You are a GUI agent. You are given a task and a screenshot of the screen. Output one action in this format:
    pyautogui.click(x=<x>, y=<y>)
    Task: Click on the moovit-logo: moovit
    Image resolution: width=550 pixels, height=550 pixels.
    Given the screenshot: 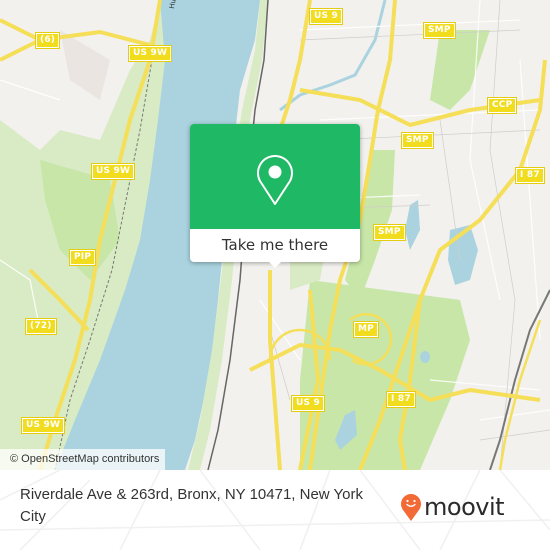 What is the action you would take?
    pyautogui.click(x=452, y=507)
    